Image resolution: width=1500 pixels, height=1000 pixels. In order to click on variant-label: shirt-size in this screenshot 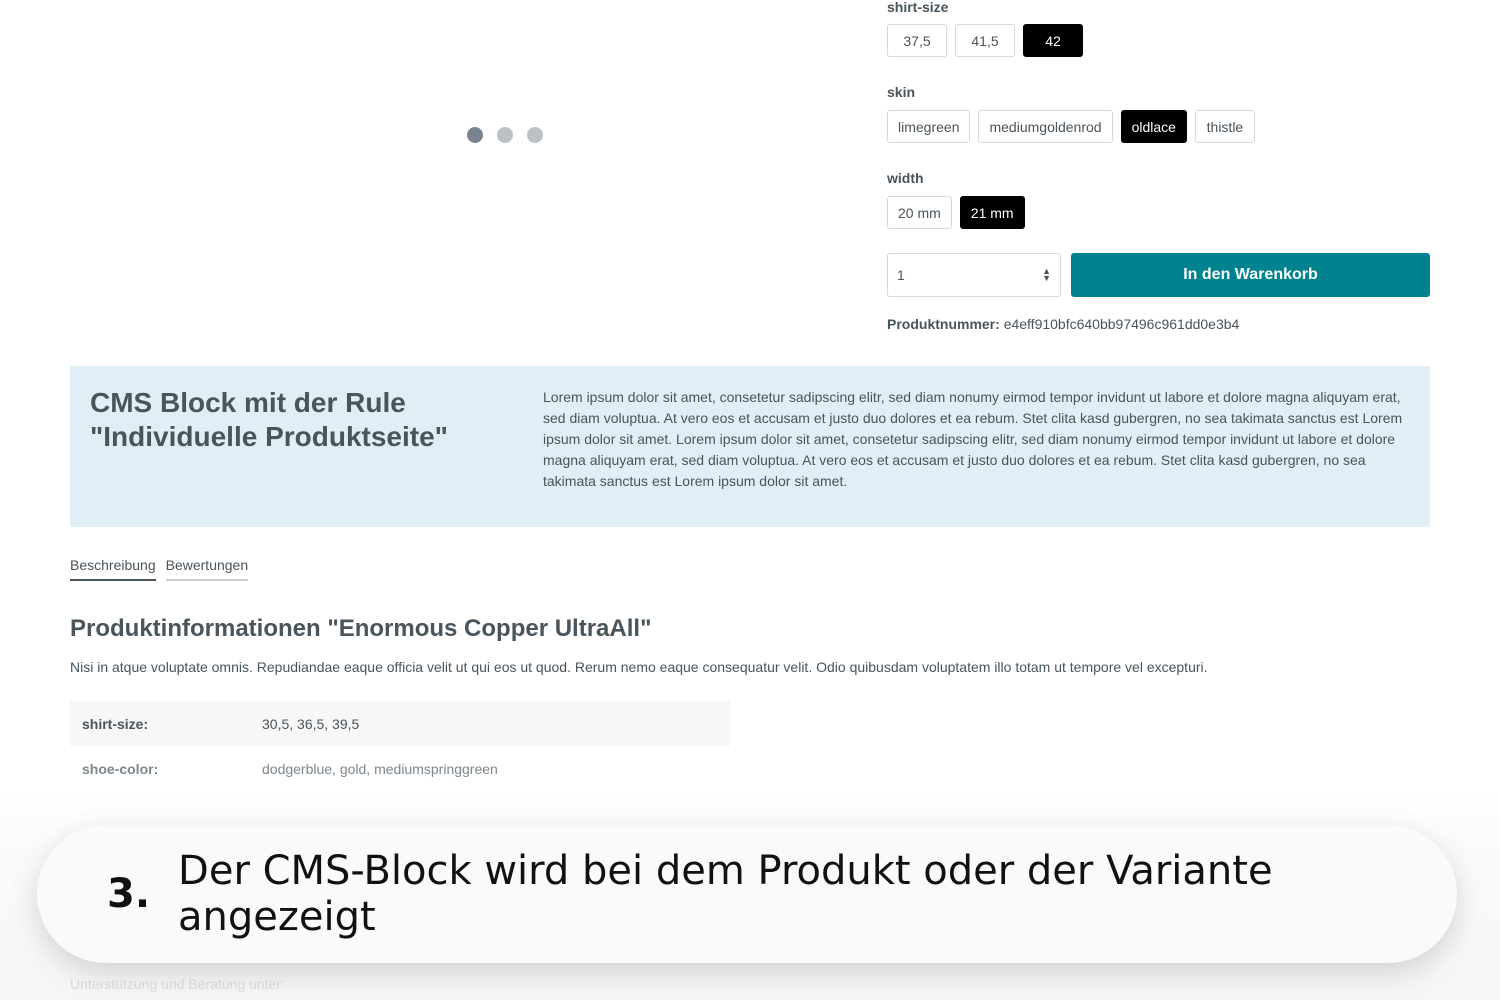, I will do `click(918, 7)`.